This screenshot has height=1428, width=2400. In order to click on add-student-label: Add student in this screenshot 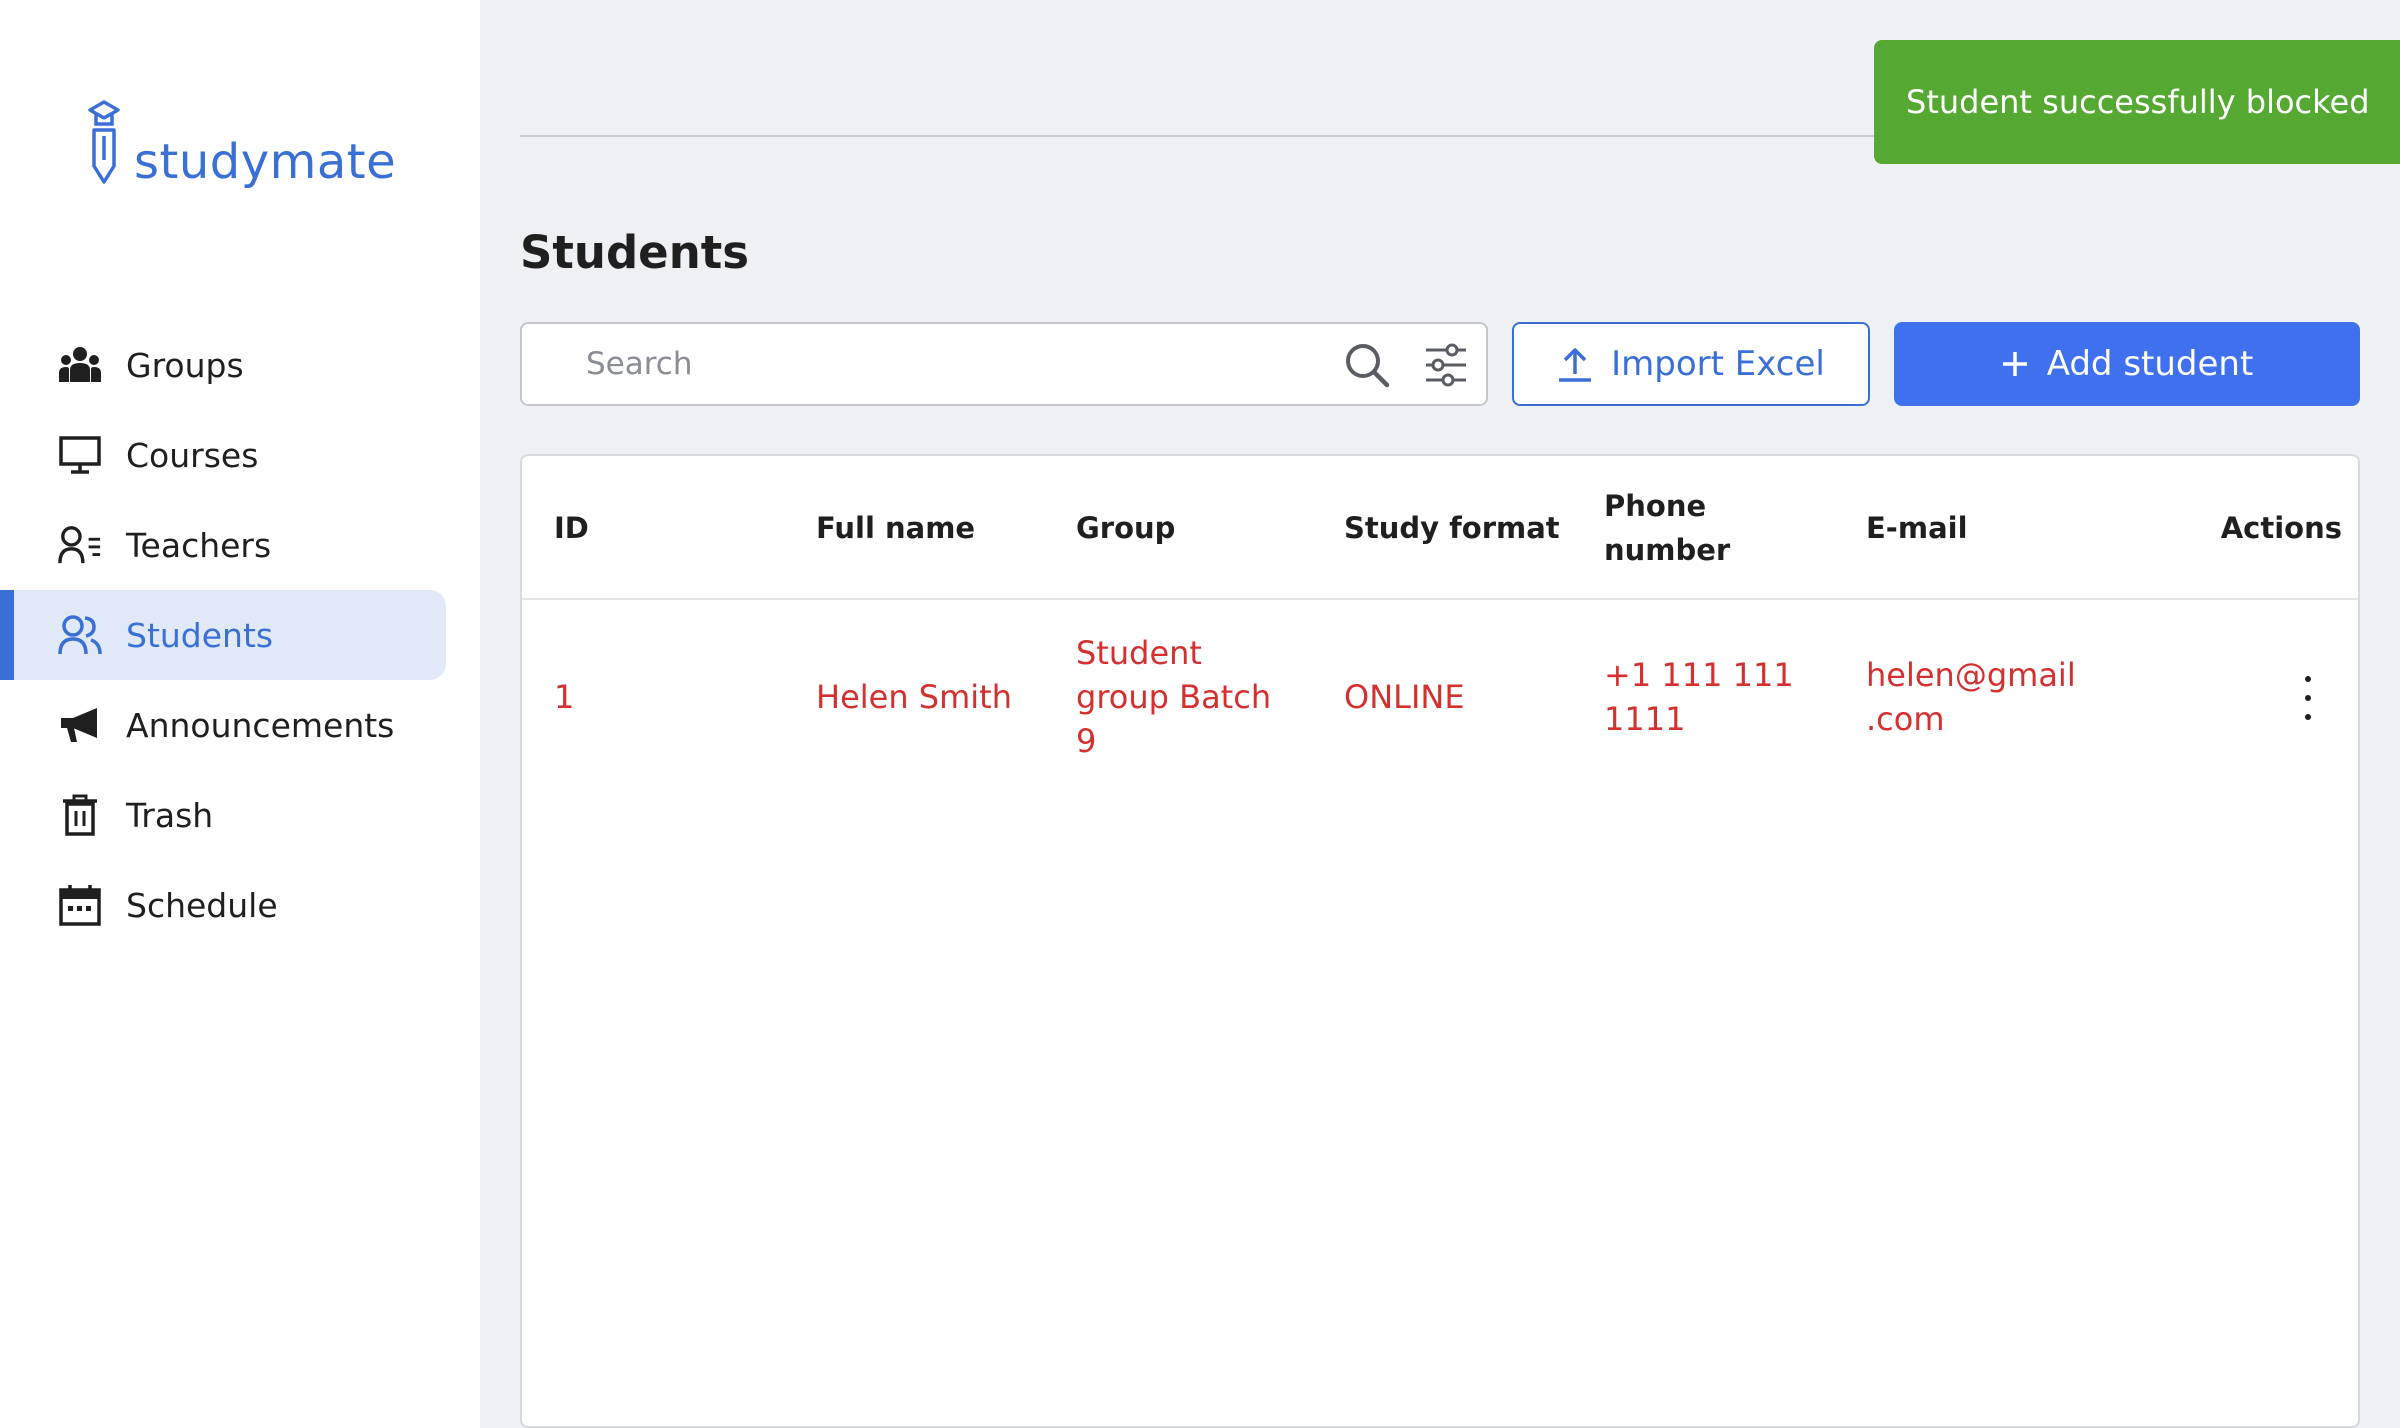, I will do `click(2150, 364)`.